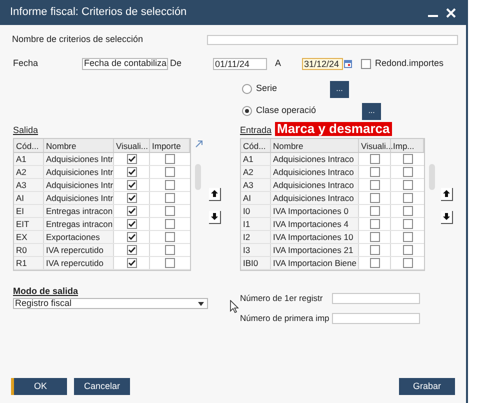  Describe the element at coordinates (125, 64) in the screenshot. I see `date-type-select: Fecha de contabiliza` at that location.